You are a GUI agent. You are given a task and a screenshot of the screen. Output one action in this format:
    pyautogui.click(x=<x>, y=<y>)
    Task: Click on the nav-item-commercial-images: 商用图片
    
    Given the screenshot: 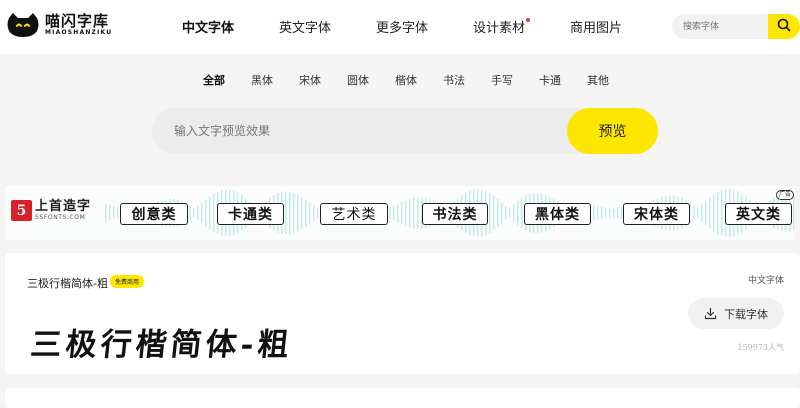 What is the action you would take?
    pyautogui.click(x=596, y=26)
    